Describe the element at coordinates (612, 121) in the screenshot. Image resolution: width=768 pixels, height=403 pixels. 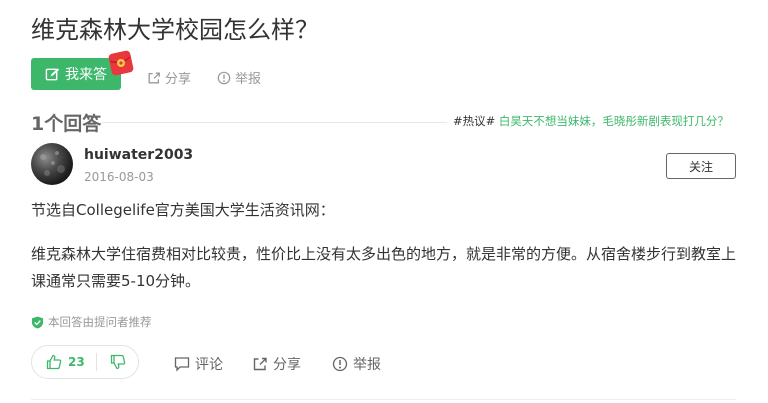
I see `hot-topic-text: 白昊天不想当妹妹，毛晓彤新剧表现打几分？` at that location.